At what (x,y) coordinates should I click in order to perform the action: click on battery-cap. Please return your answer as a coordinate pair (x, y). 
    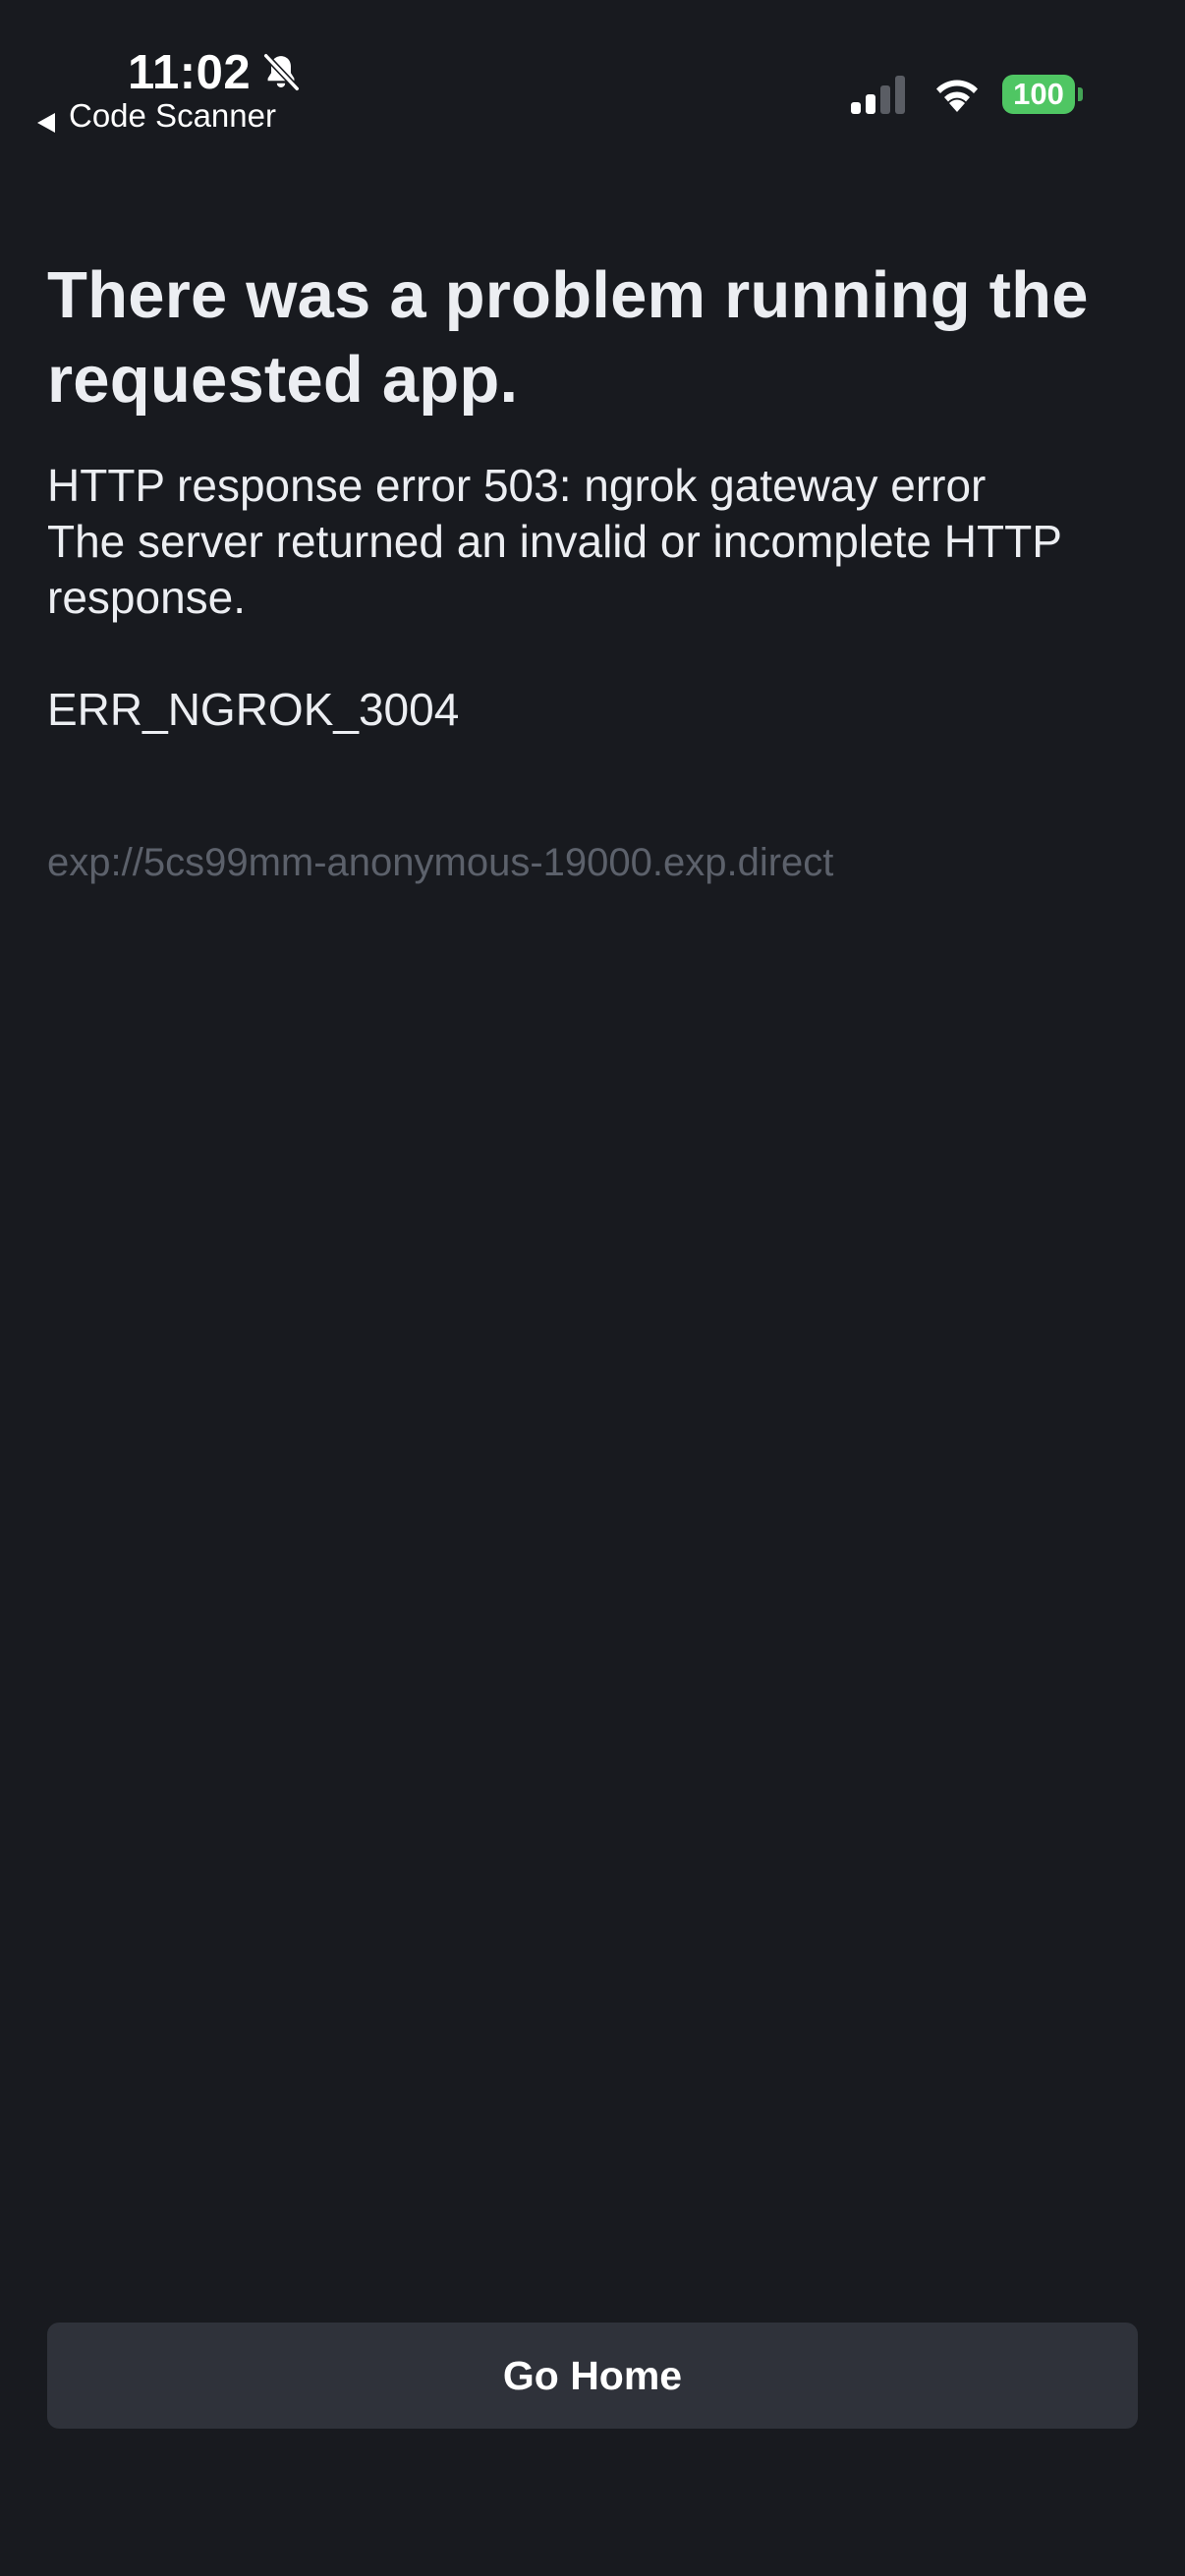
    Looking at the image, I should click on (1080, 94).